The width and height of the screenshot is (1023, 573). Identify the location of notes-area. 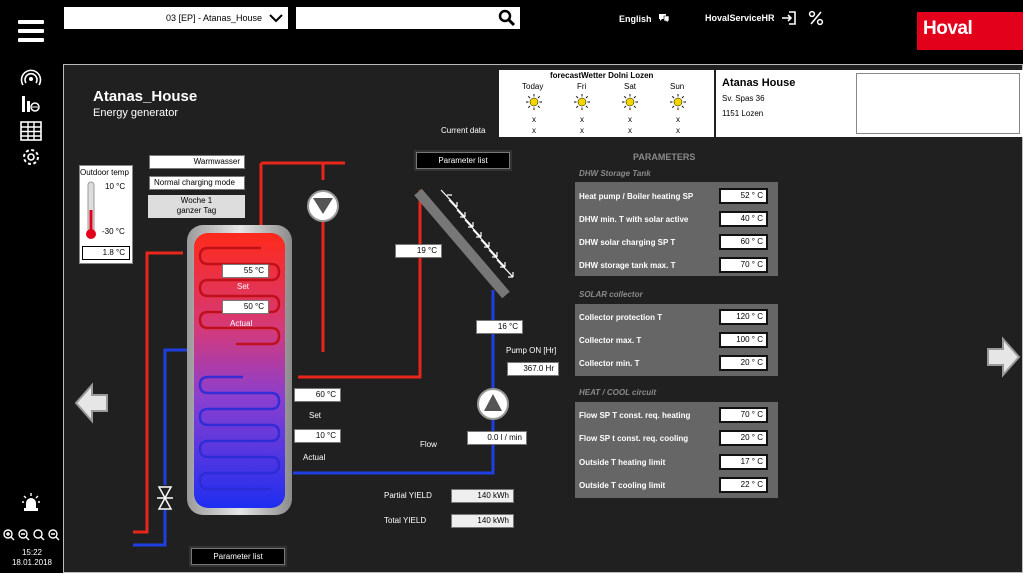
(938, 103).